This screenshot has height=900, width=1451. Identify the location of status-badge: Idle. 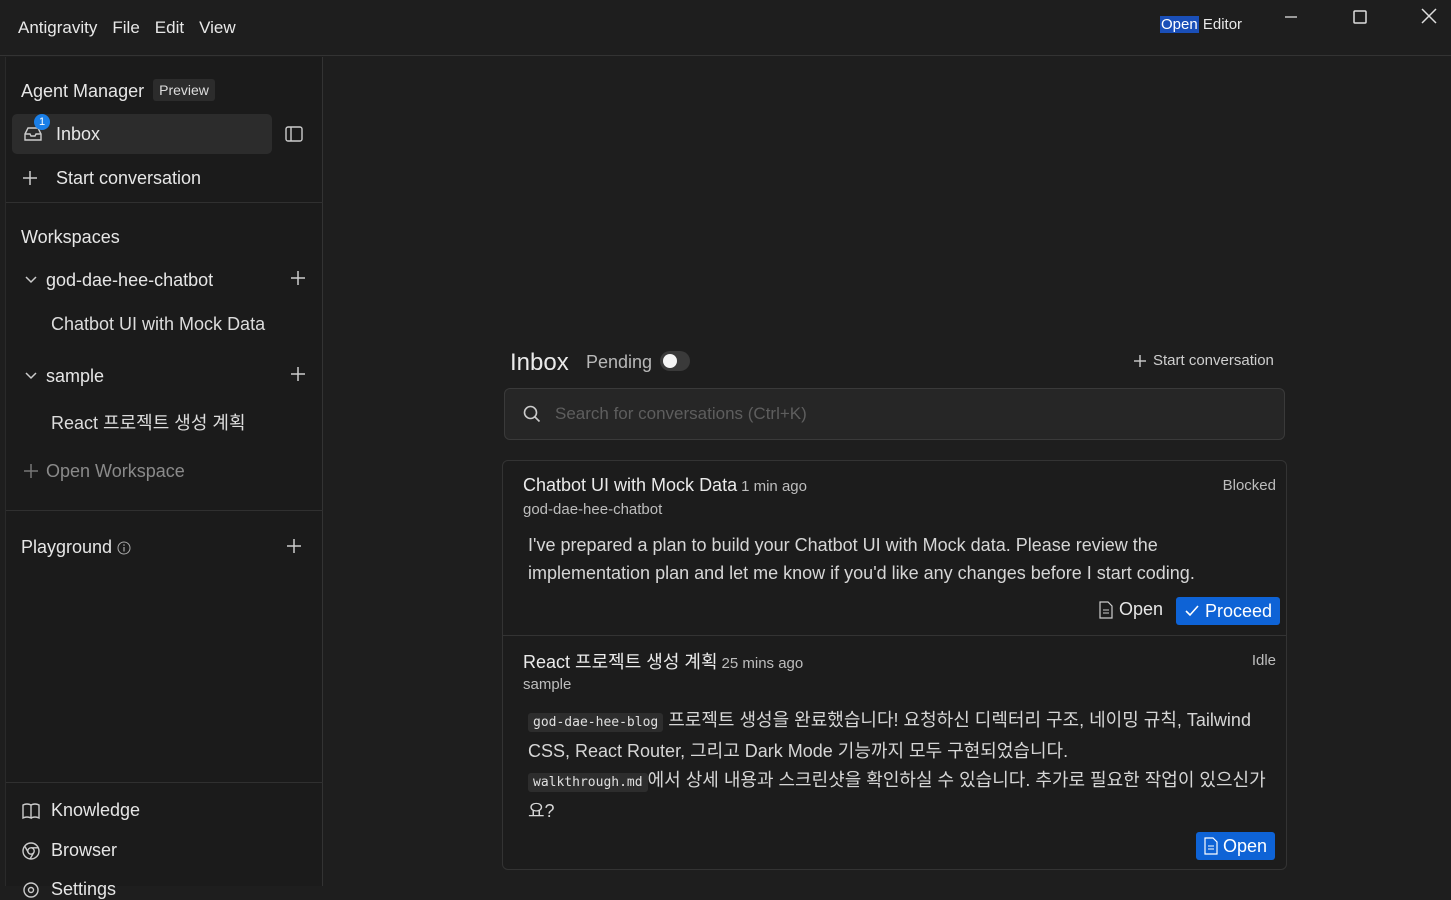
(1263, 660).